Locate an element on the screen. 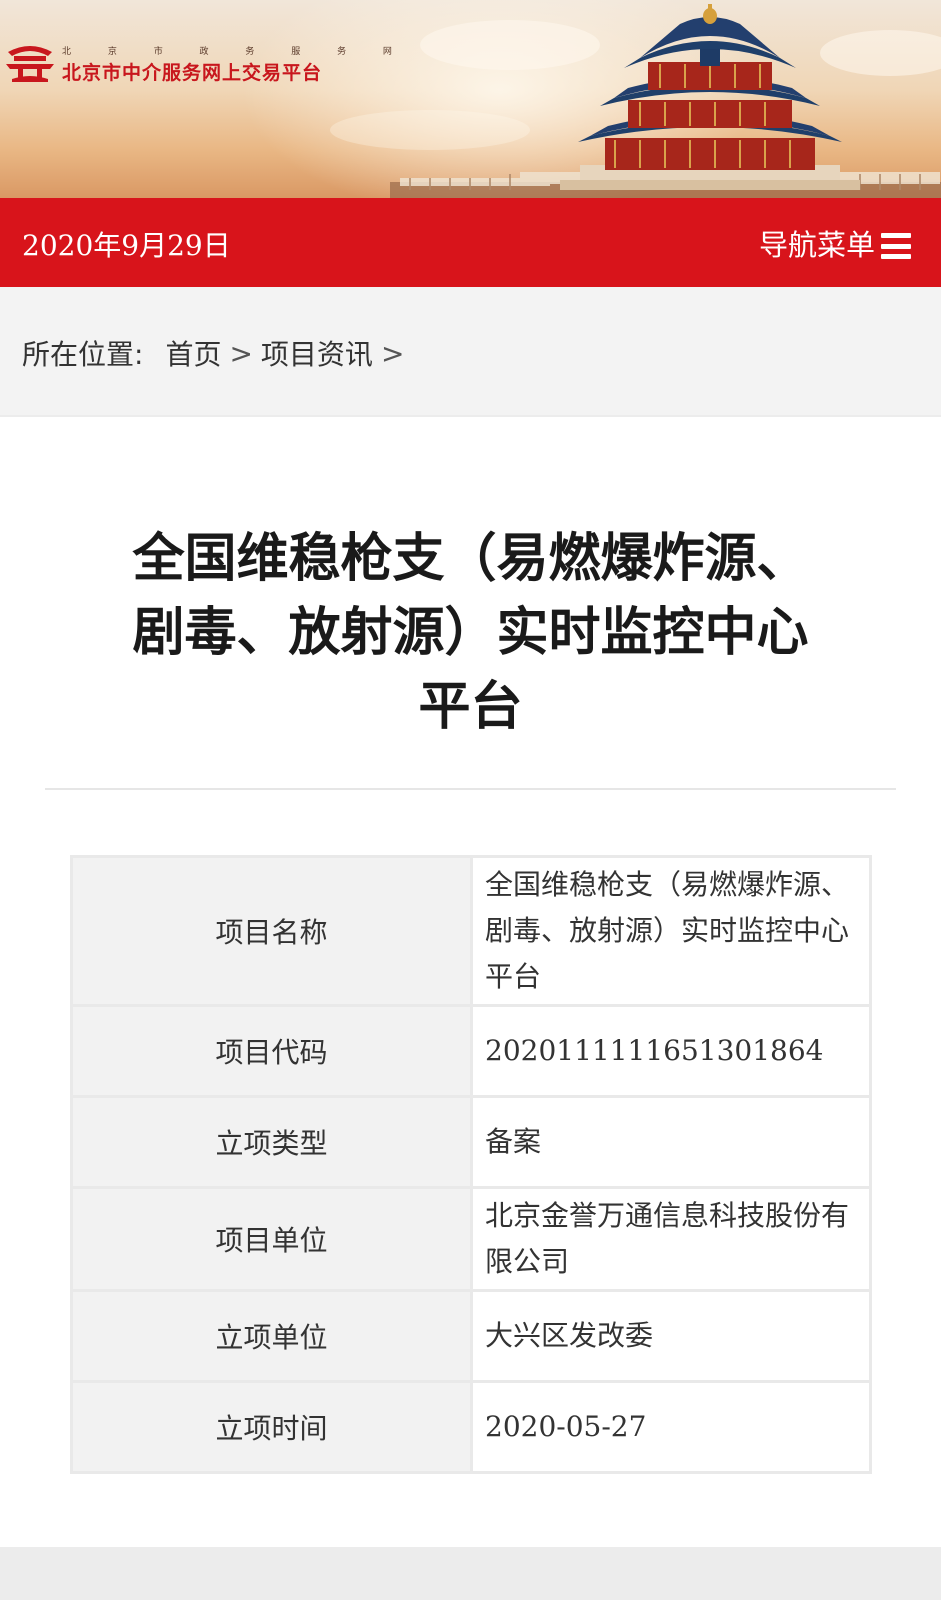  header-banner: 北 京 市 政 务 服 务 网 北京市中介服务网上交易平台 is located at coordinates (470, 100).